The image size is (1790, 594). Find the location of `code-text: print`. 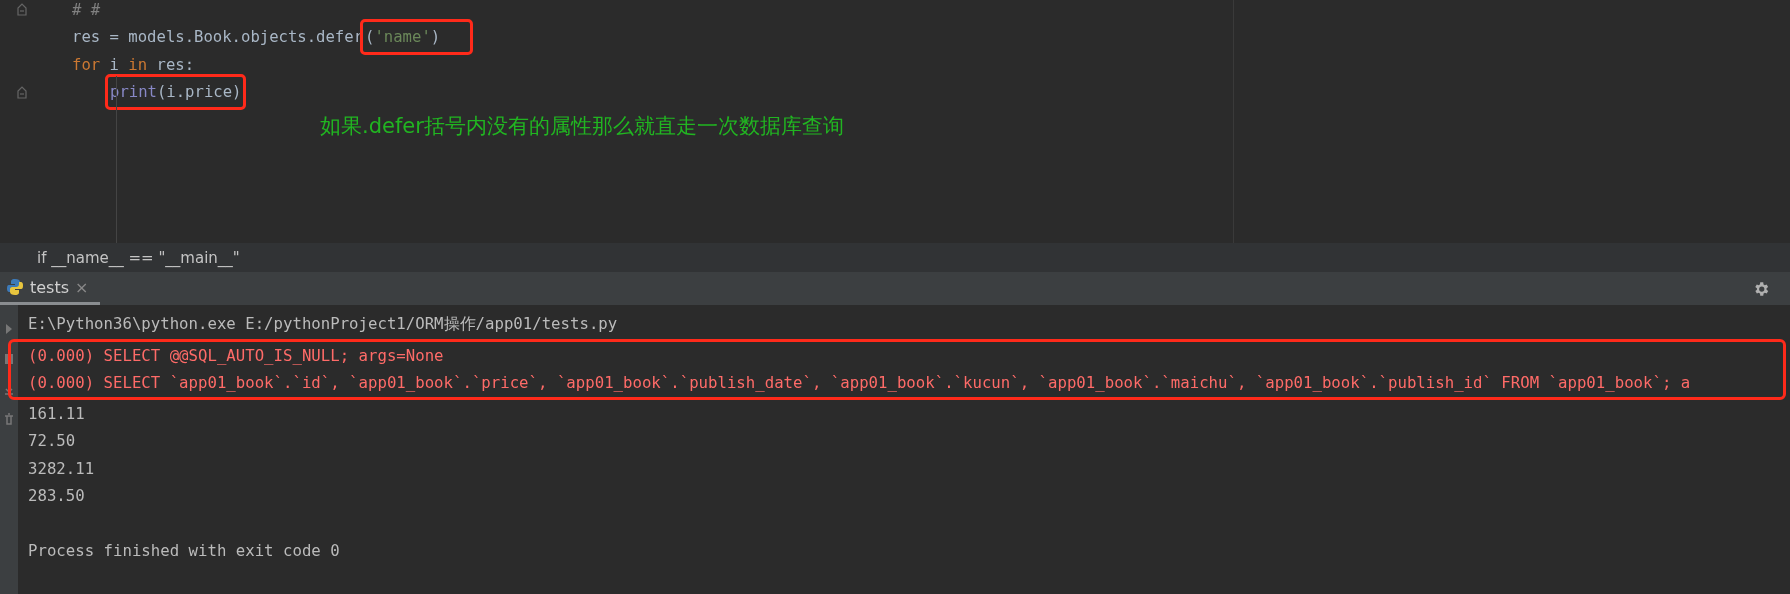

code-text: print is located at coordinates (133, 92).